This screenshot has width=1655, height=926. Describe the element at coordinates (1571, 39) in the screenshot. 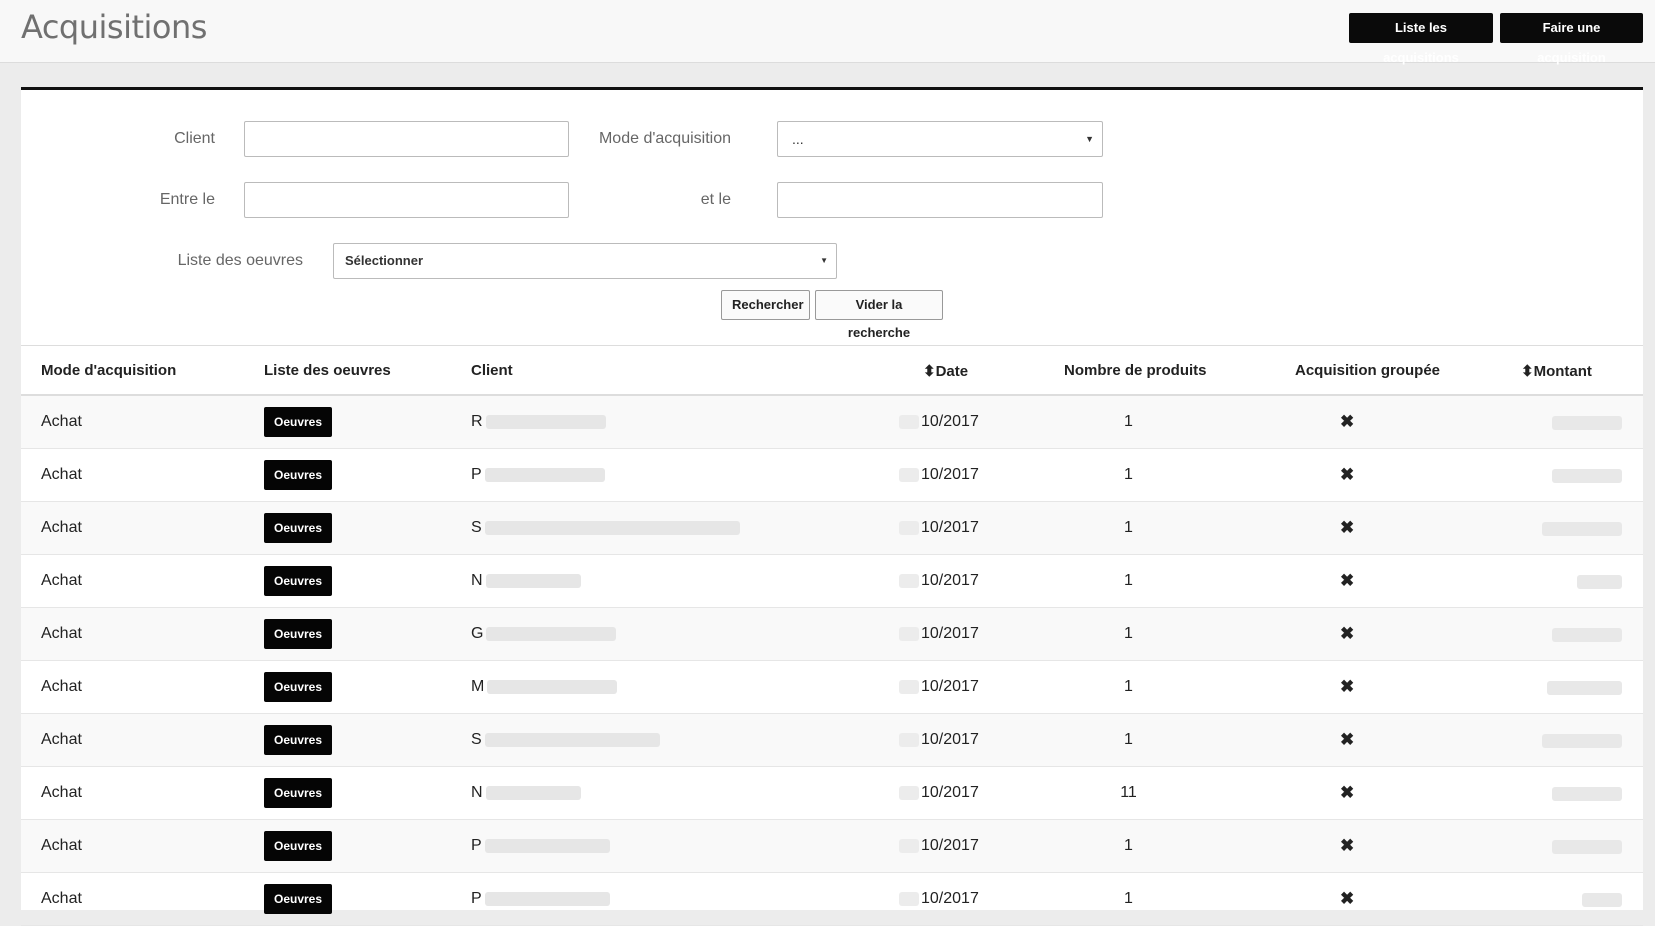

I see `new-acquisition-button: Faire une acquisition` at that location.